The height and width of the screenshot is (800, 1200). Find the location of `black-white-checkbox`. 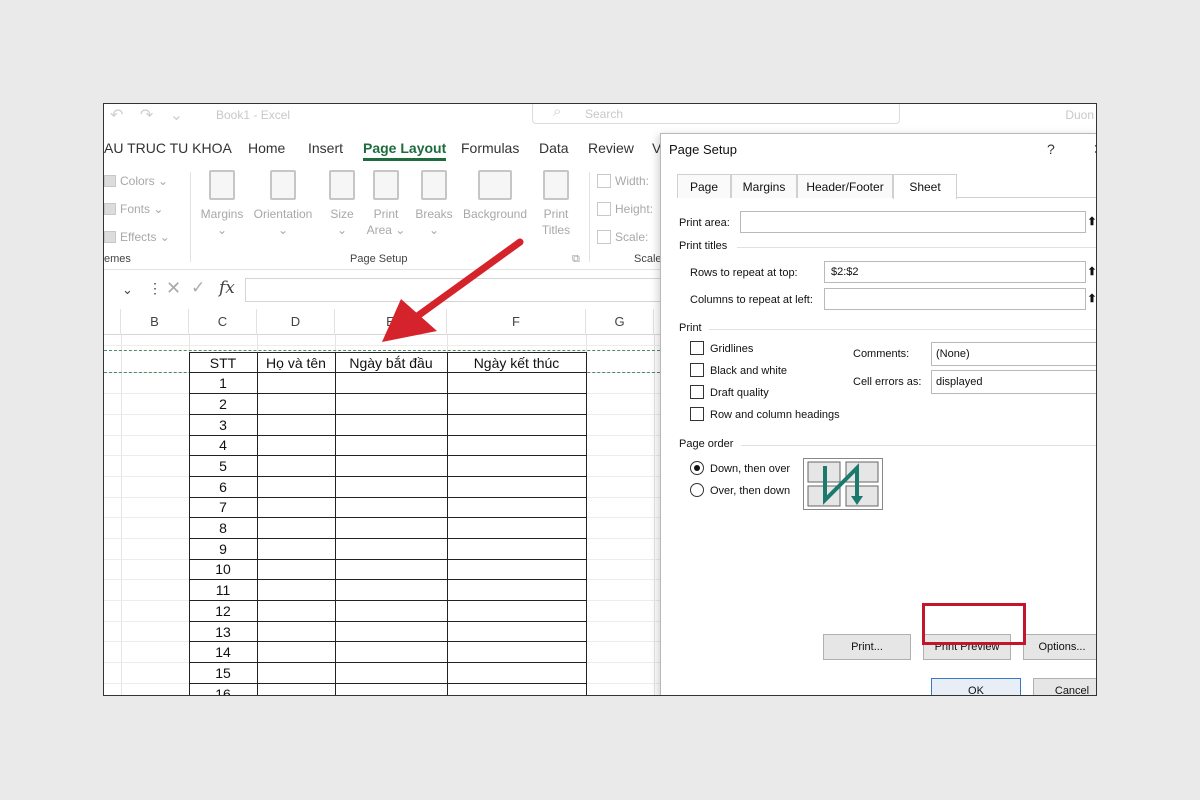

black-white-checkbox is located at coordinates (697, 370).